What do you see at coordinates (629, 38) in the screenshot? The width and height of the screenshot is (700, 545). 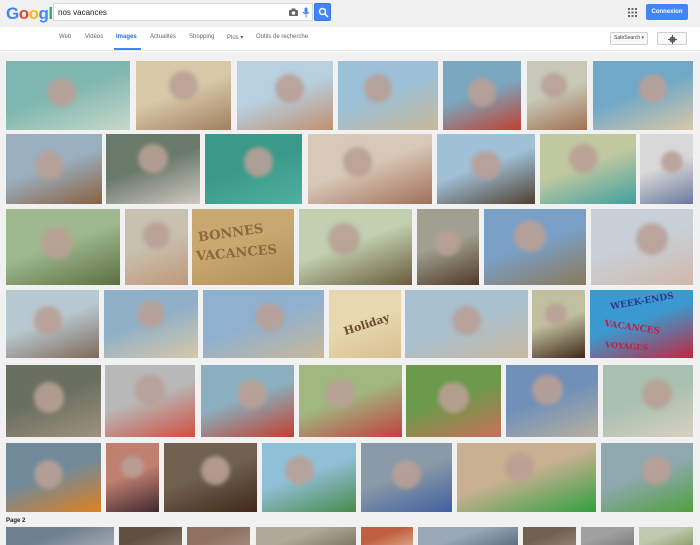 I see `safesearch-button: SafeSearch ▾` at bounding box center [629, 38].